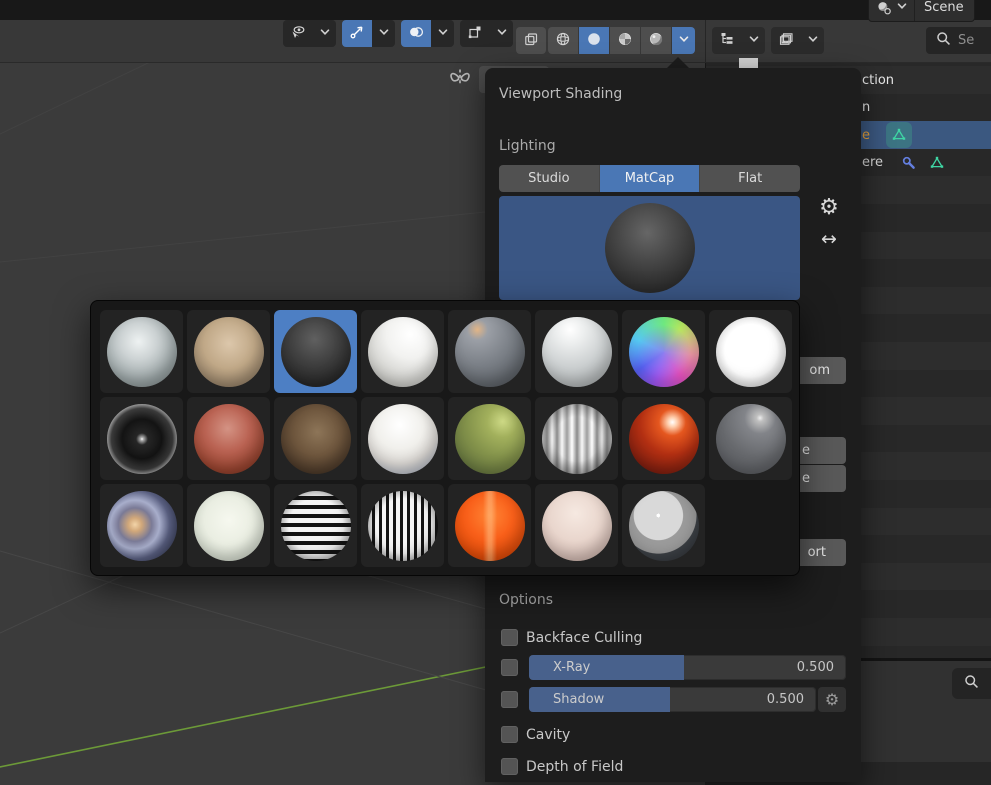 The height and width of the screenshot is (785, 991). I want to click on image-stack-button, so click(786, 40).